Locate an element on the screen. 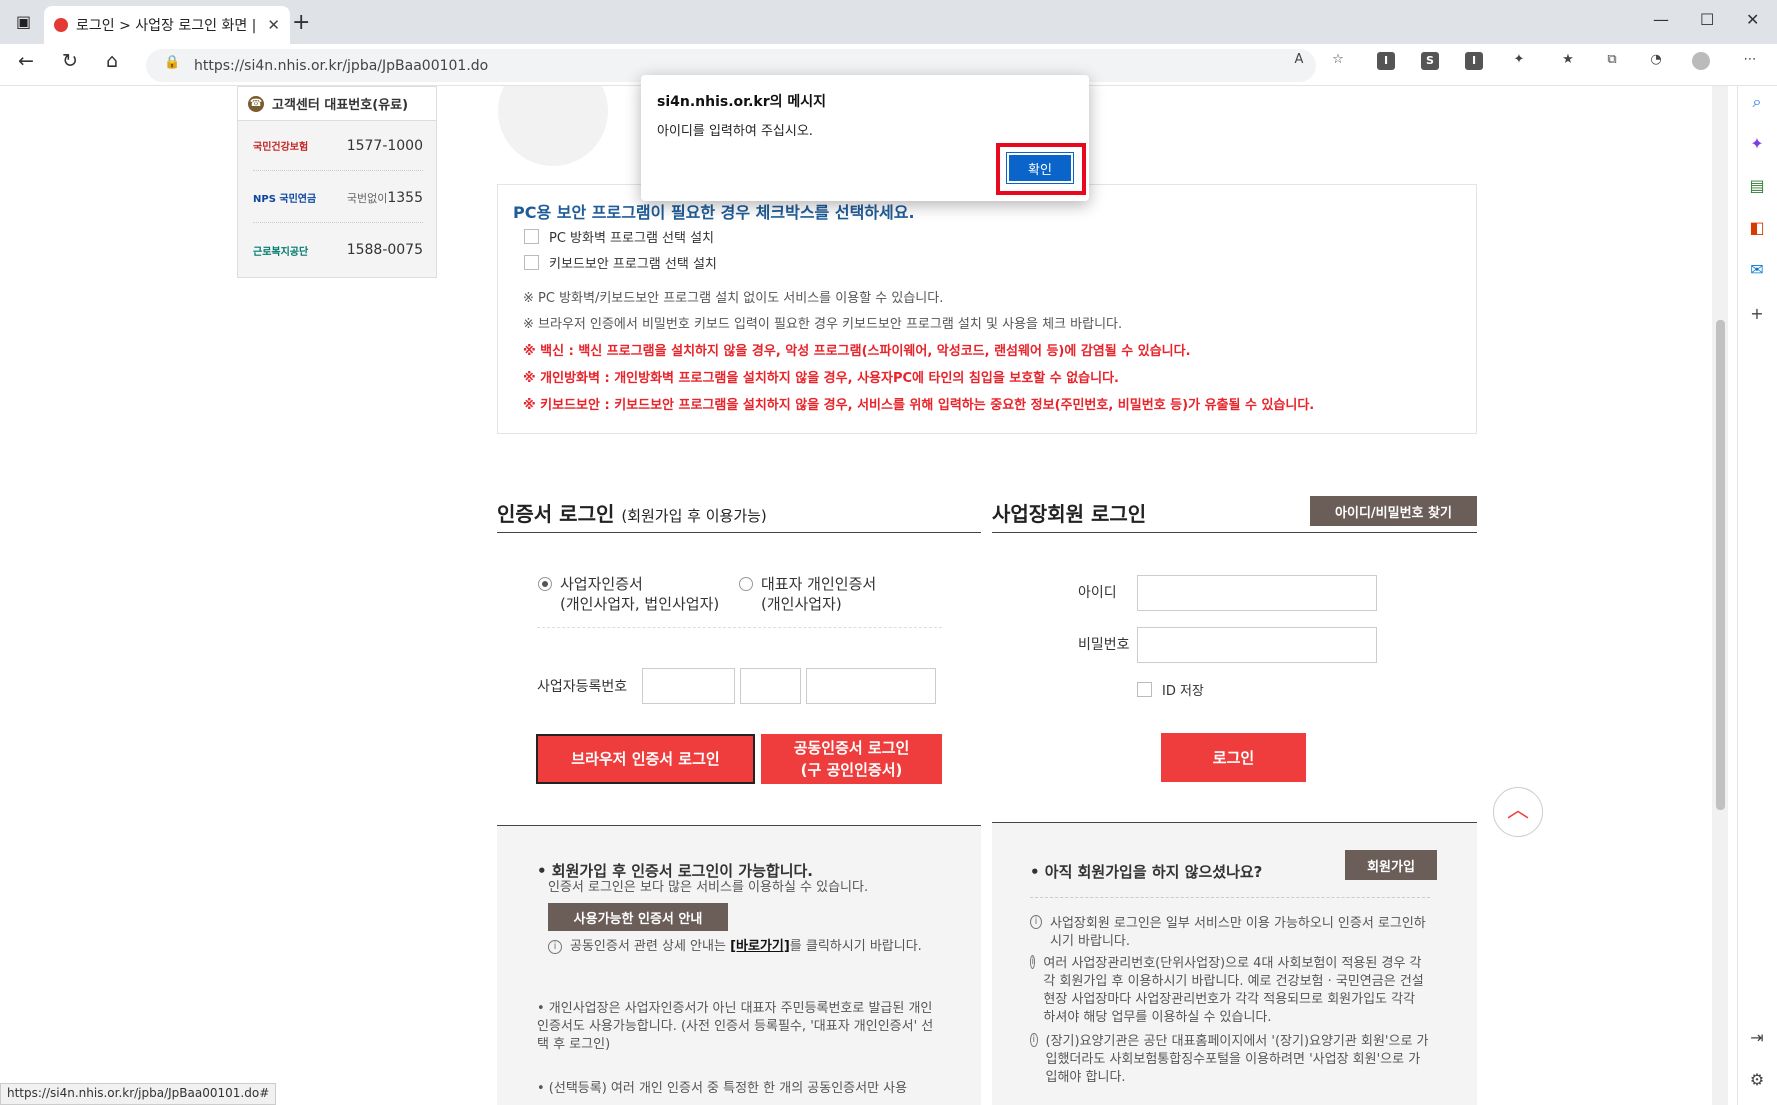 The height and width of the screenshot is (1105, 1777). nhis-logo: 국민건강보험 is located at coordinates (281, 147).